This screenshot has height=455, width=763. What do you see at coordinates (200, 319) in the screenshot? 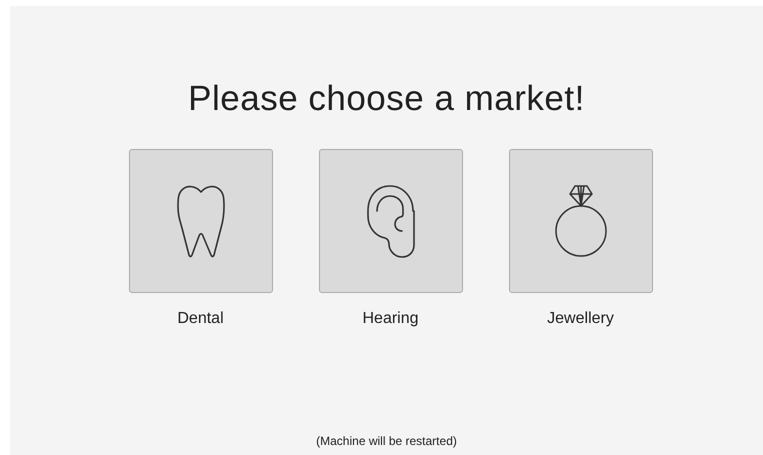
I see `market-label: Dental` at bounding box center [200, 319].